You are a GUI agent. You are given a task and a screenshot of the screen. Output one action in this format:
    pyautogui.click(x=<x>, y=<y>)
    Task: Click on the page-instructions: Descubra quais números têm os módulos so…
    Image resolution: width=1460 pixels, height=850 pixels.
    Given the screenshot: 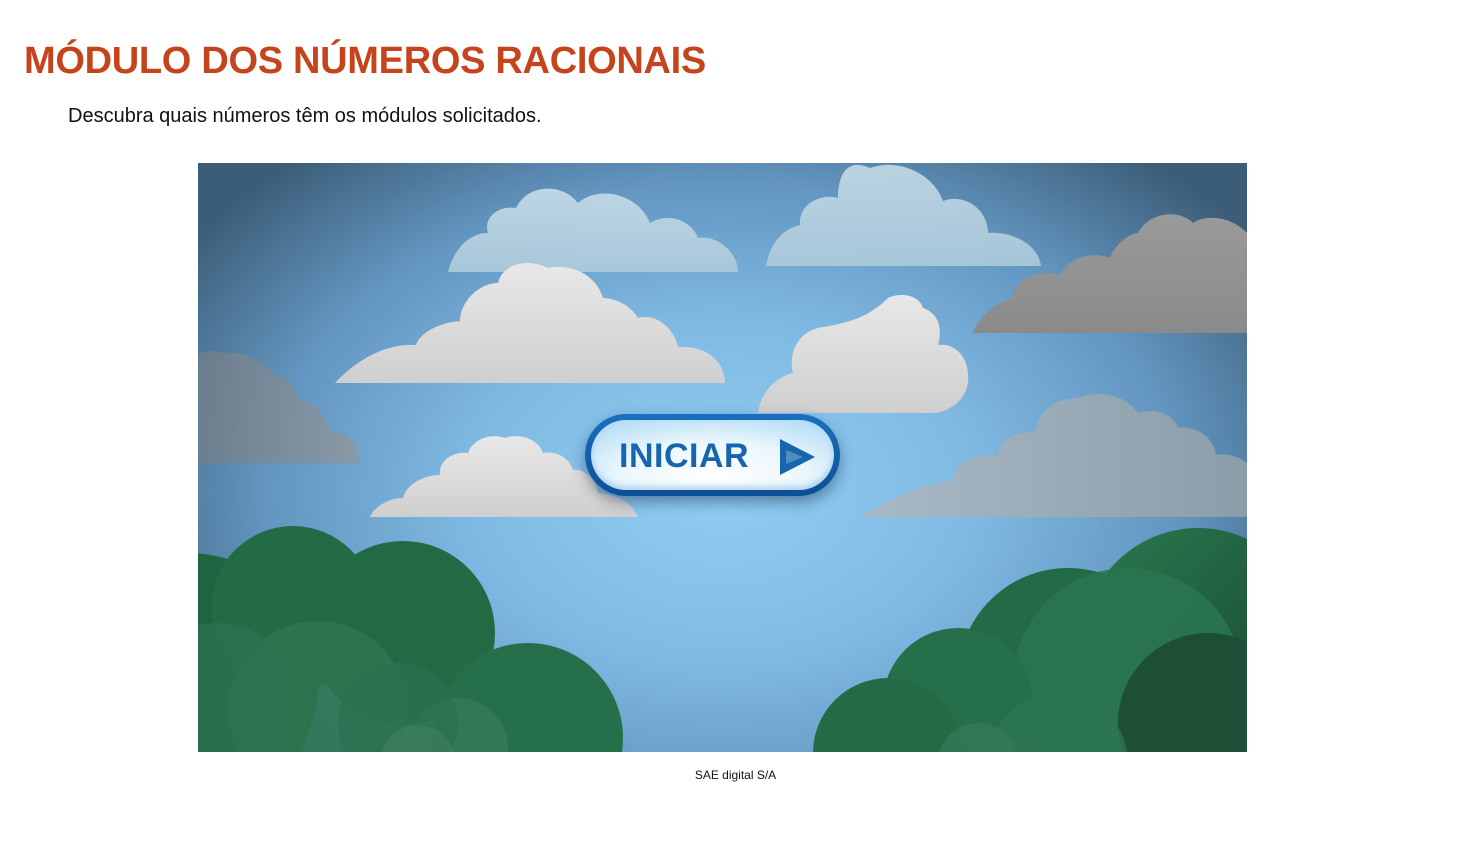 What is the action you would take?
    pyautogui.click(x=305, y=116)
    